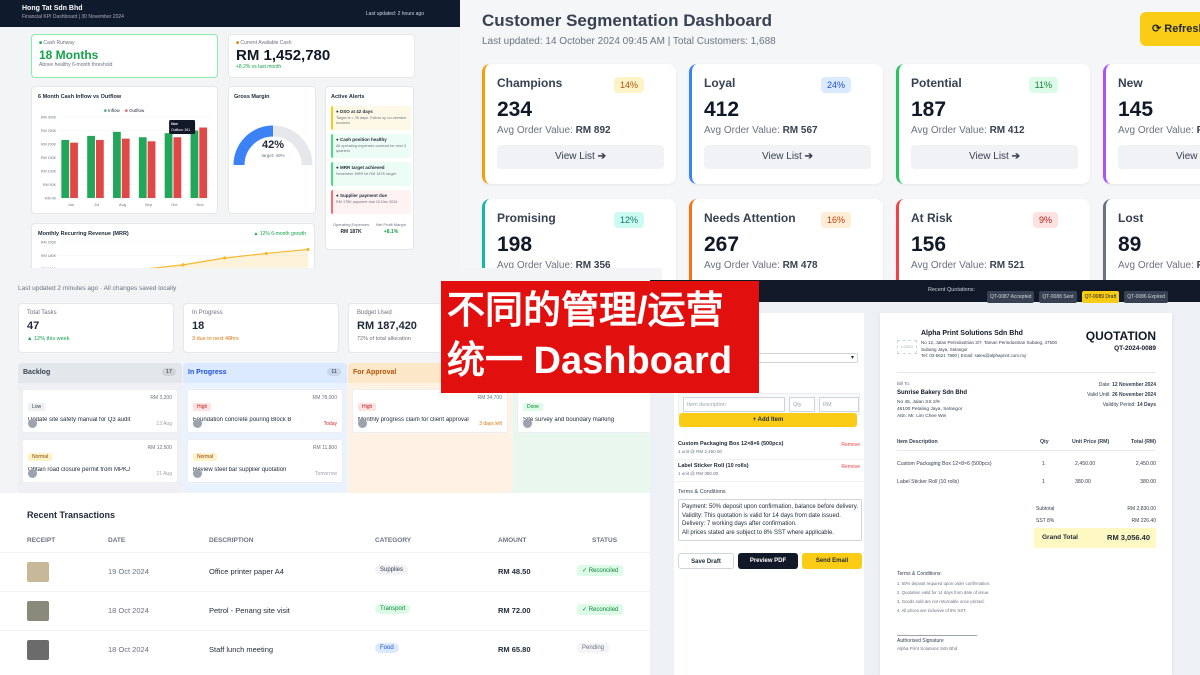 Image resolution: width=1200 pixels, height=675 pixels. Describe the element at coordinates (802, 404) in the screenshot. I see `qty-input: Qty` at that location.